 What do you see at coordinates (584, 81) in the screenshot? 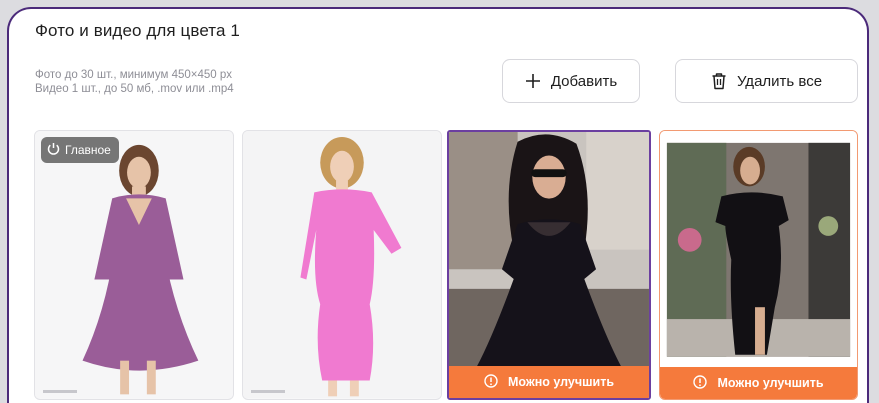
I see `add-button-label: Добавить` at bounding box center [584, 81].